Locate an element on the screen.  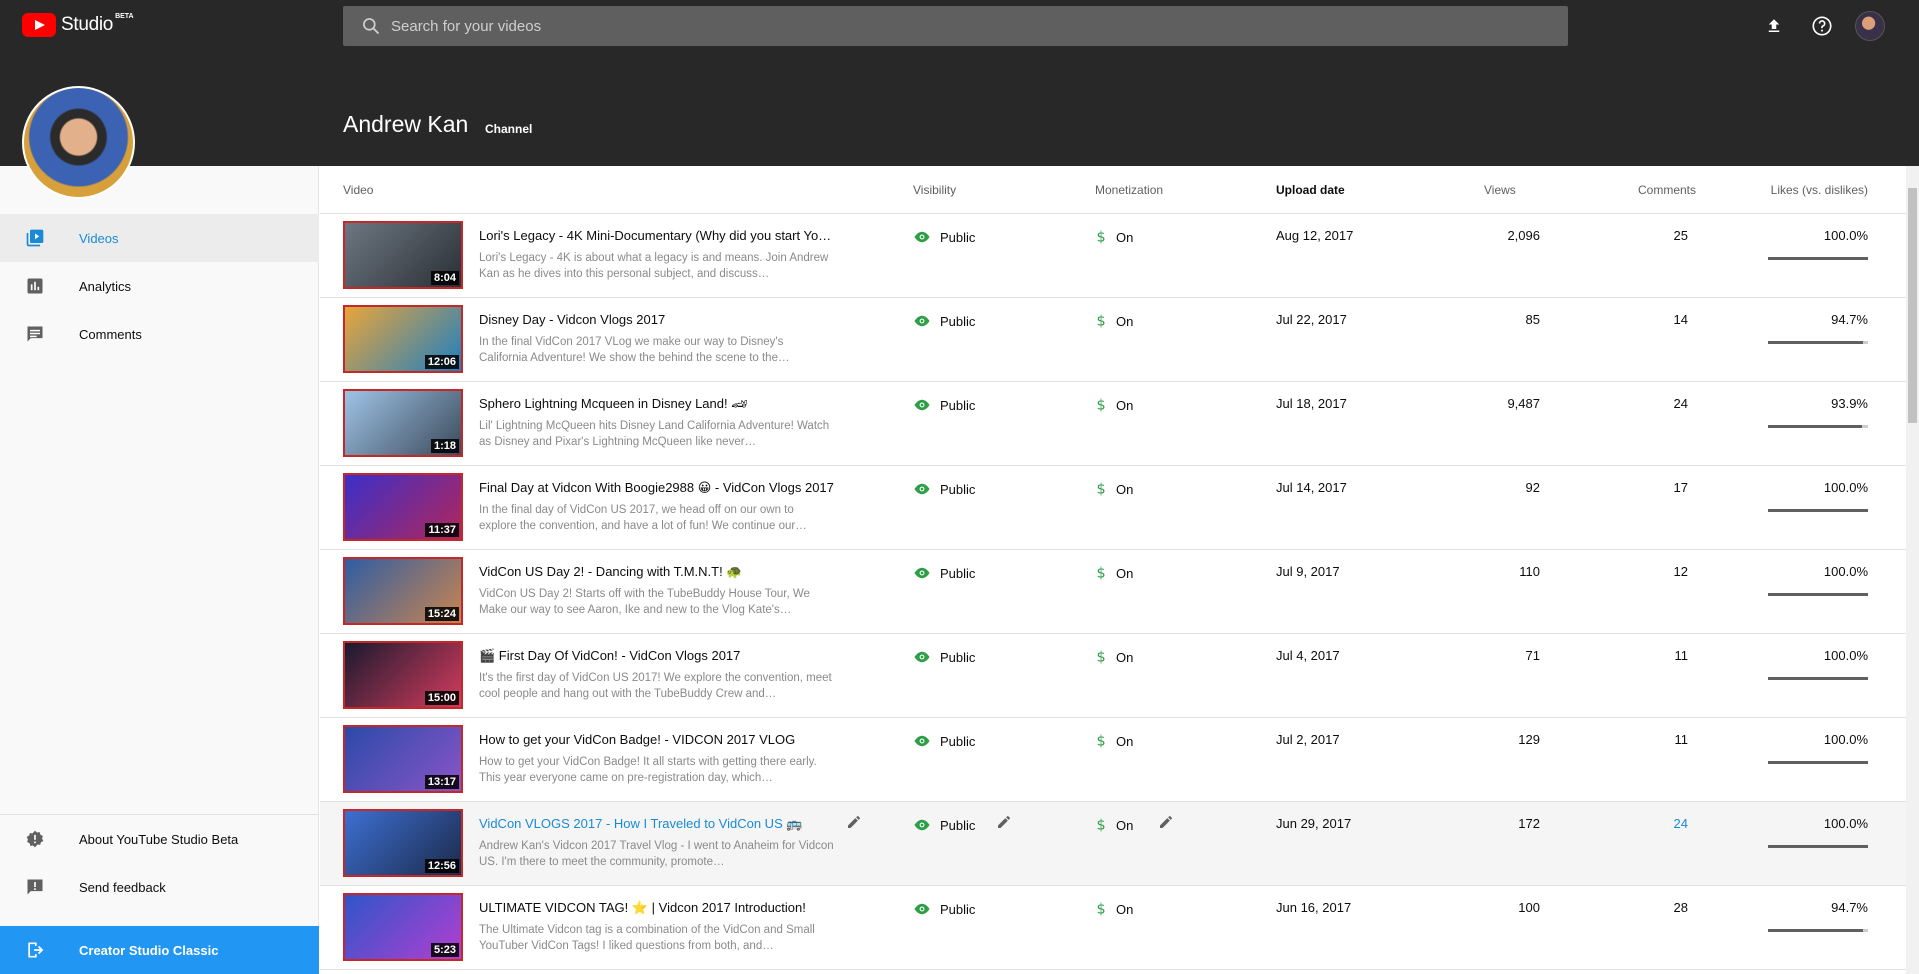
views-count: 100 is located at coordinates (1529, 907).